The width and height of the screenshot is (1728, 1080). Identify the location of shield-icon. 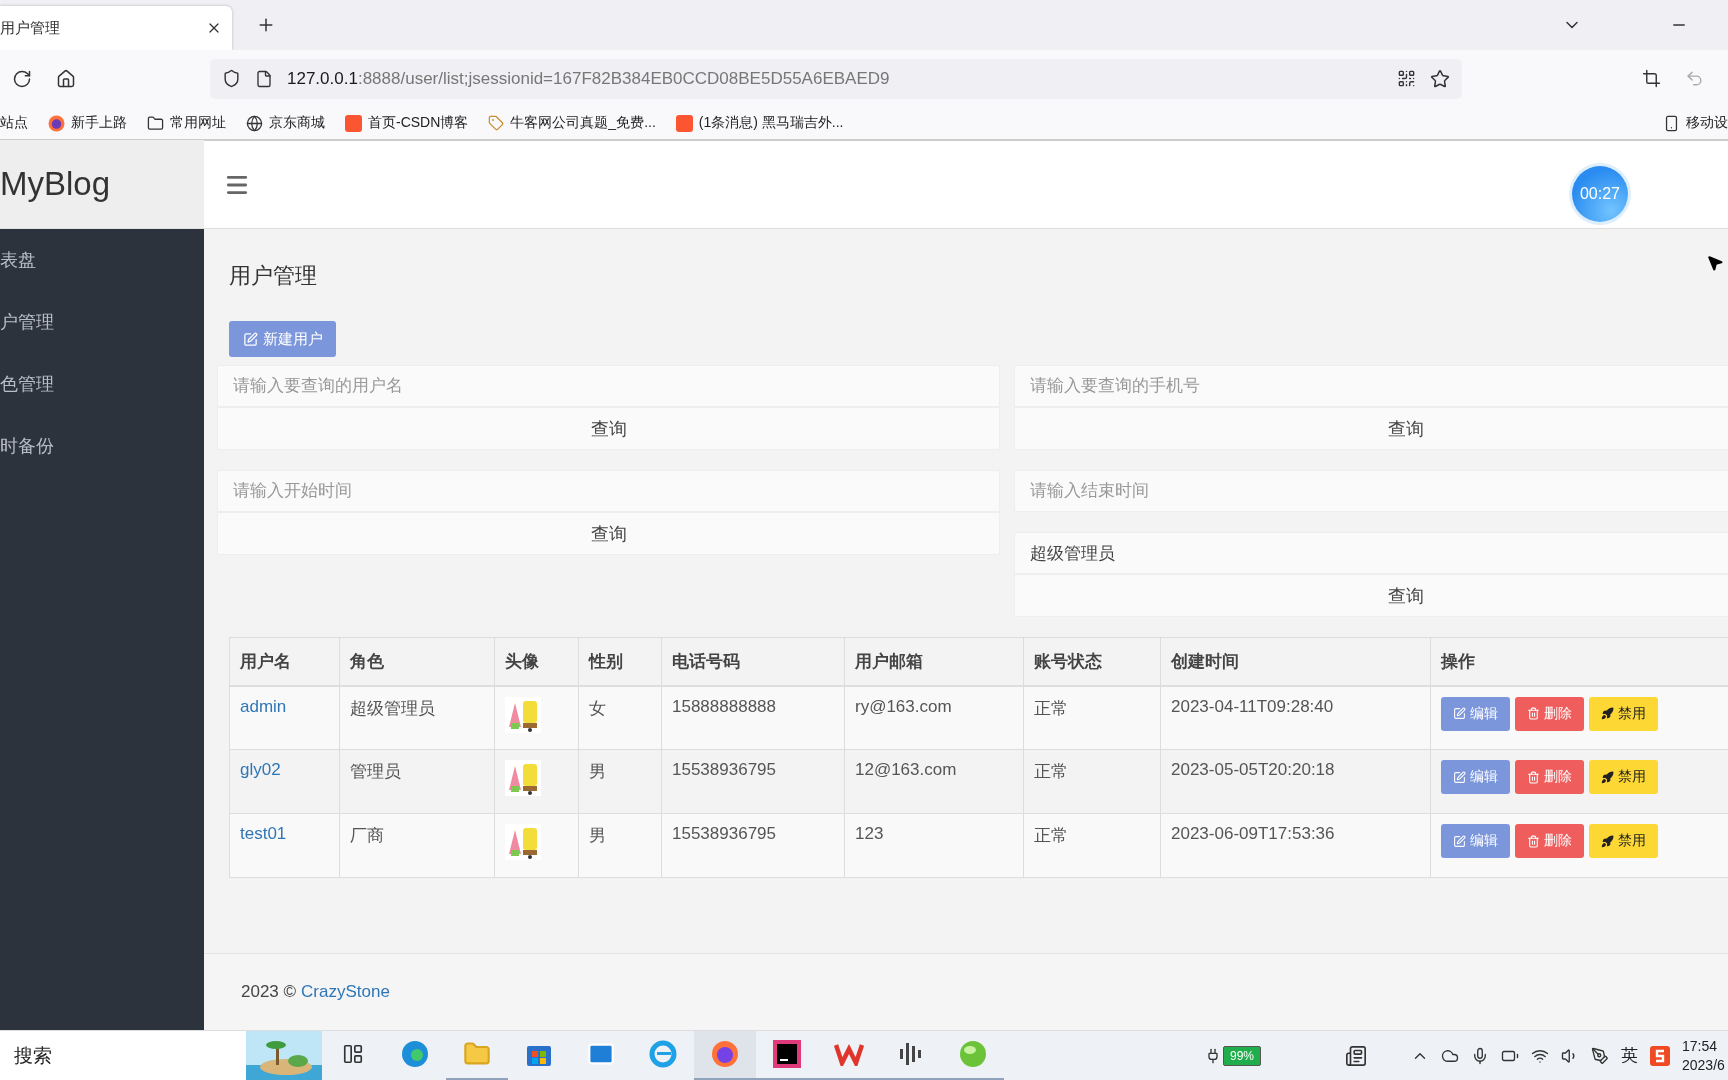
(231, 78).